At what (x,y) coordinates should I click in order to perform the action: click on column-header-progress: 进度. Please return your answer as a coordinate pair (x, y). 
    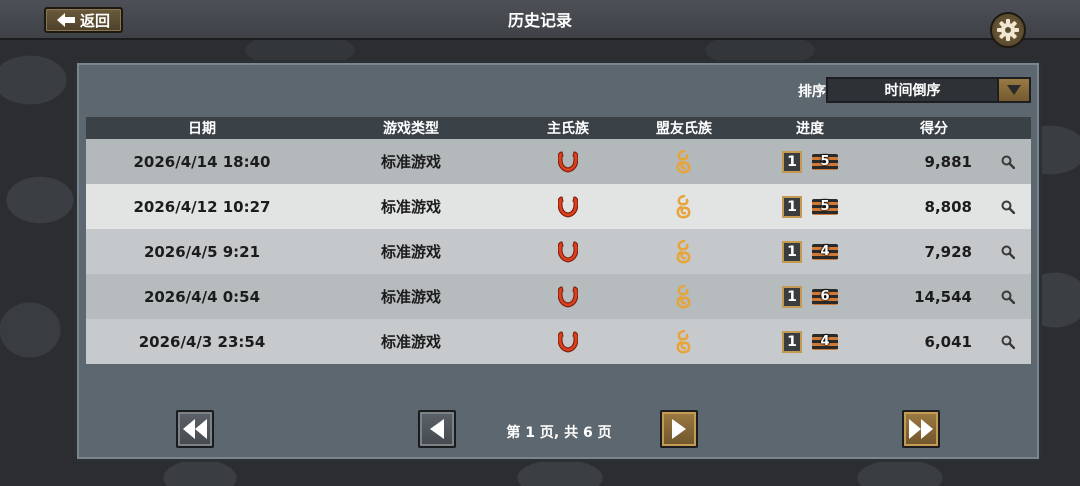
    Looking at the image, I should click on (810, 129).